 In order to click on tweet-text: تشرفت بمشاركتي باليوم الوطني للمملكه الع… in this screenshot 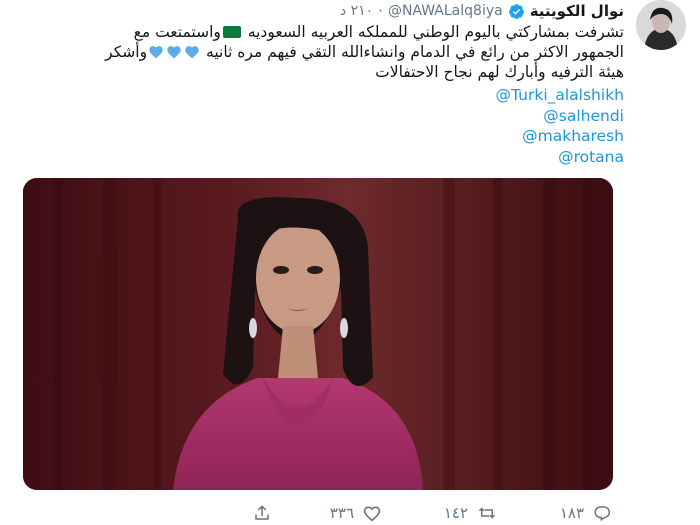, I will do `click(329, 52)`.